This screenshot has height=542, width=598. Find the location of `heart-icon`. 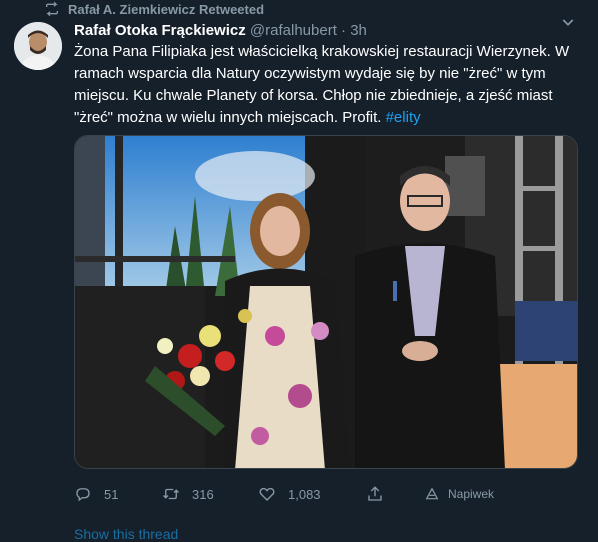

heart-icon is located at coordinates (267, 494).